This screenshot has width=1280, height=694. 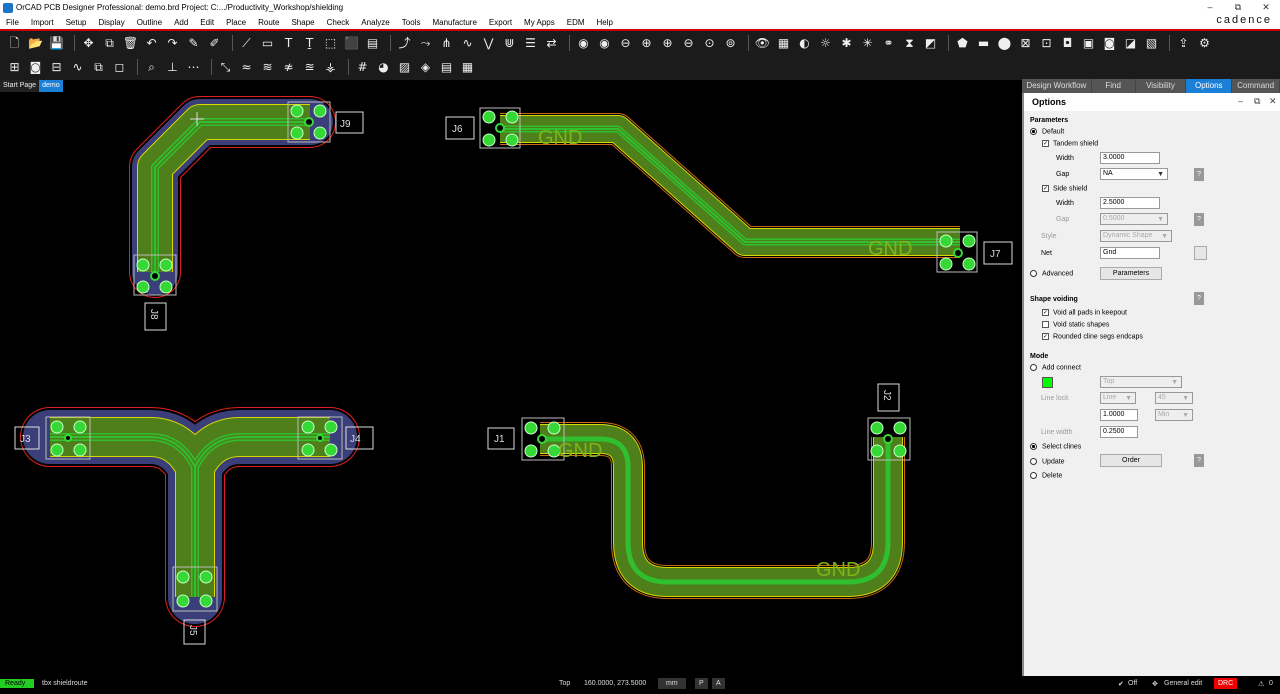 I want to click on wave-icon: ∿, so click(x=77, y=67).